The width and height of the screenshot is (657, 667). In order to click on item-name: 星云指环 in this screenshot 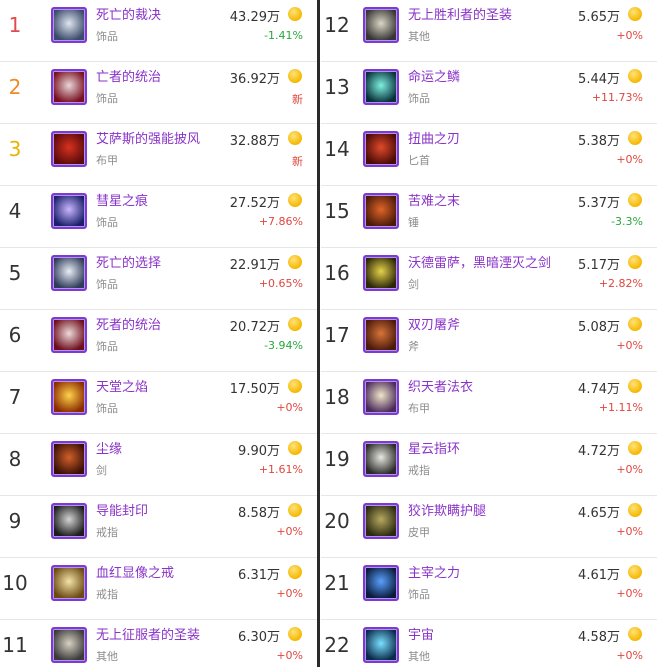, I will do `click(434, 447)`.